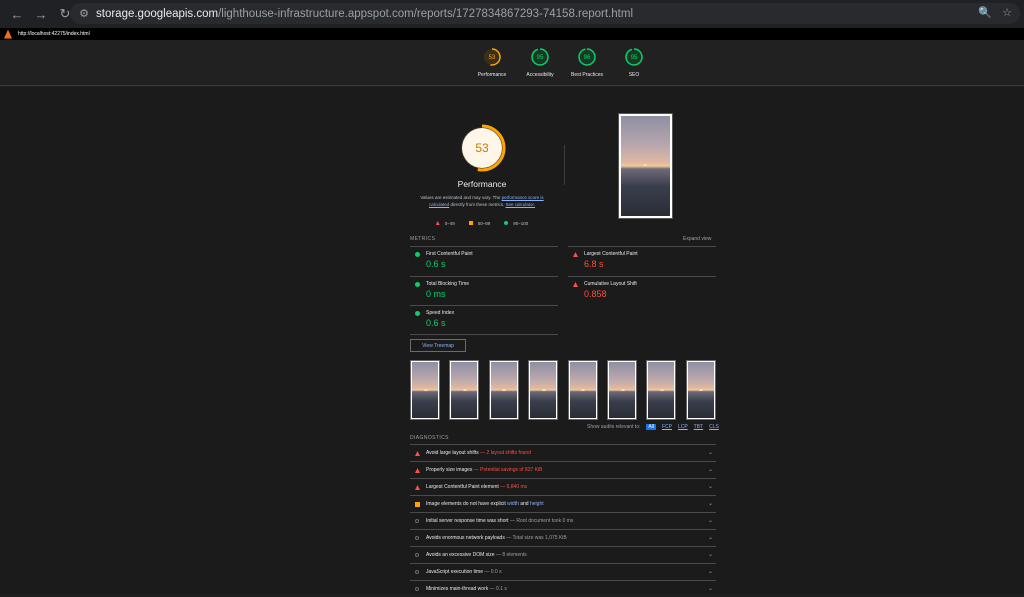  I want to click on audit-row: JavaScript execution time — 0.0 s ⌄, so click(563, 571).